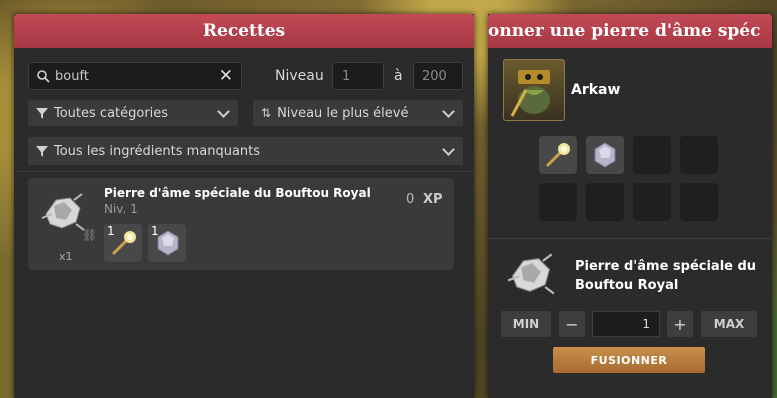 The image size is (777, 398). I want to click on level-min-value: 1, so click(346, 76).